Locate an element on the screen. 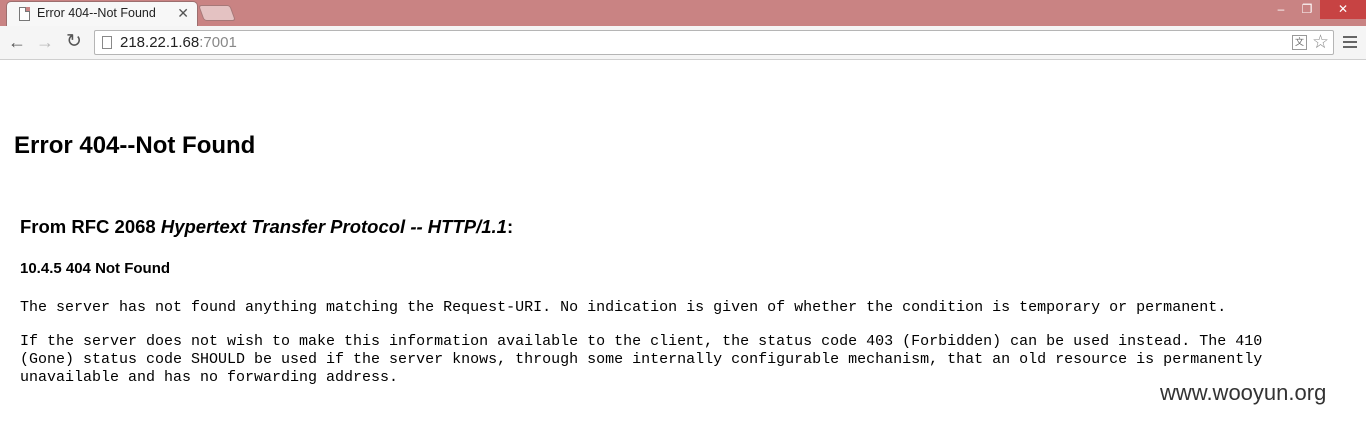 The width and height of the screenshot is (1366, 422). url-port: :7001 is located at coordinates (218, 42).